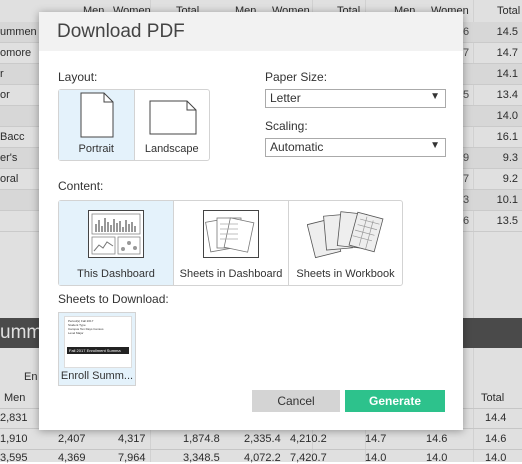  What do you see at coordinates (286, 126) in the screenshot?
I see `scaling-label: Scaling:` at bounding box center [286, 126].